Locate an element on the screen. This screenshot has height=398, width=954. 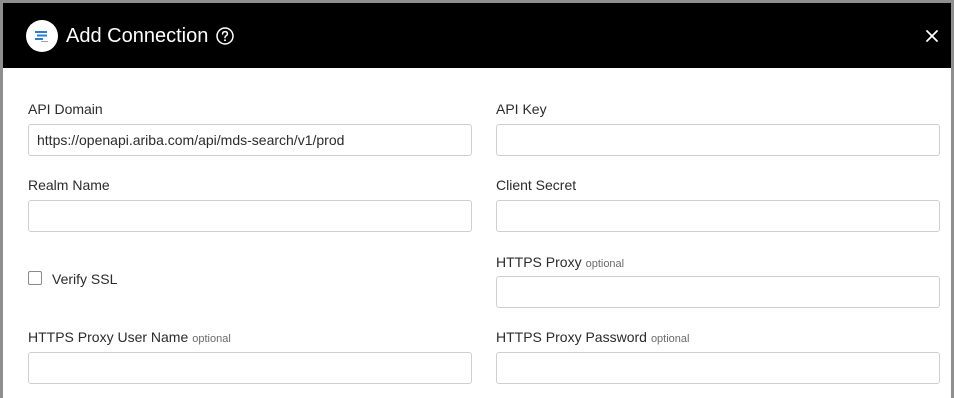
api-key-label: API Key is located at coordinates (521, 109).